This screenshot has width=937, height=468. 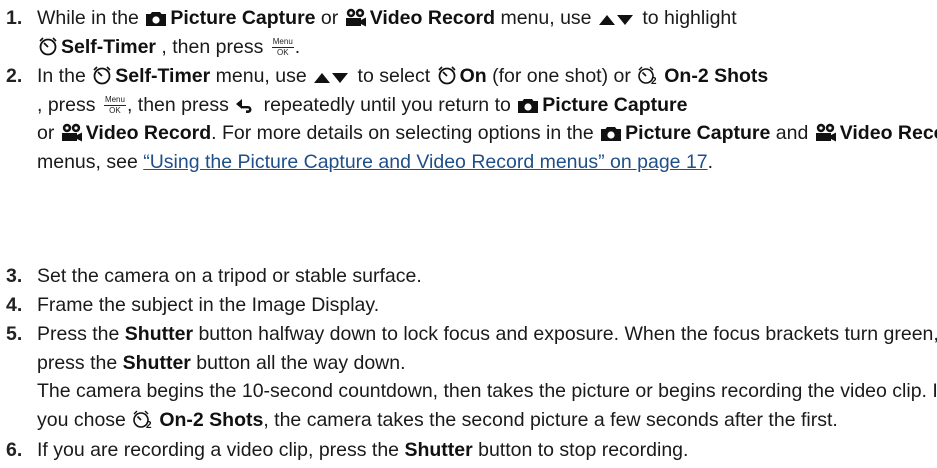 I want to click on text: While in the, so click(x=91, y=18).